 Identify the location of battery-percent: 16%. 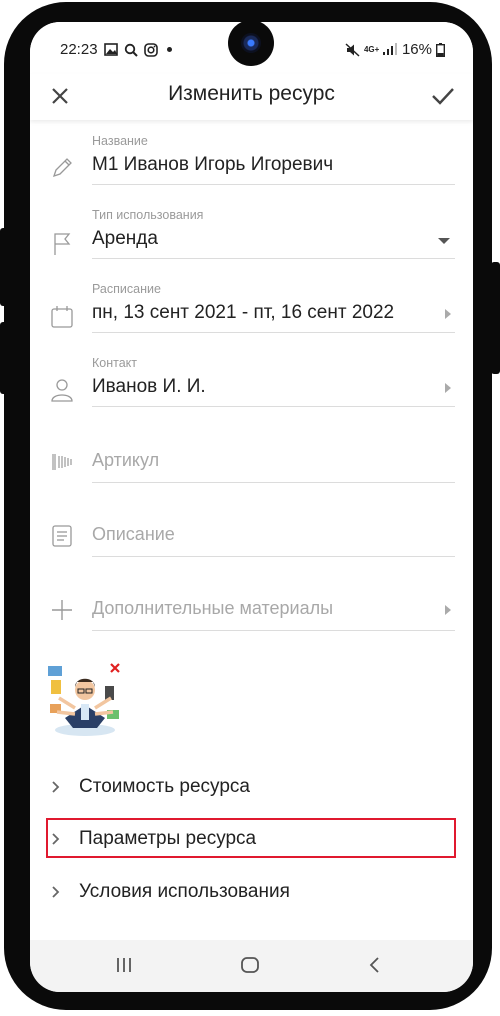
(416, 49).